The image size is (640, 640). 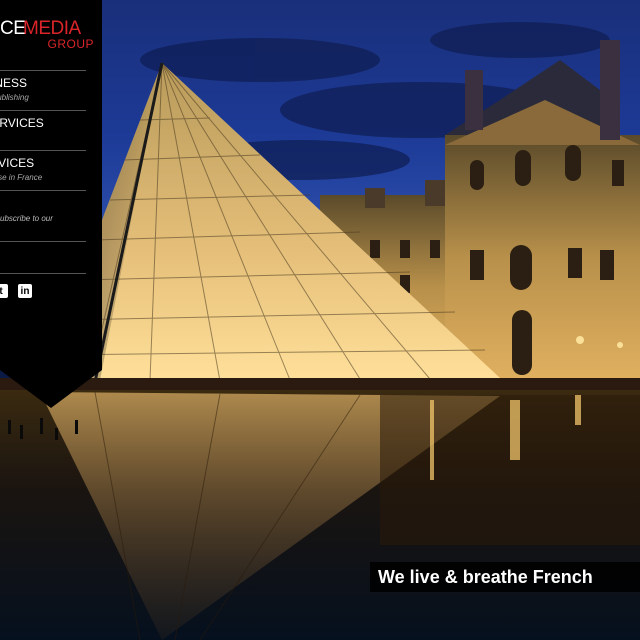 I want to click on sidebar-pointer, so click(x=51, y=389).